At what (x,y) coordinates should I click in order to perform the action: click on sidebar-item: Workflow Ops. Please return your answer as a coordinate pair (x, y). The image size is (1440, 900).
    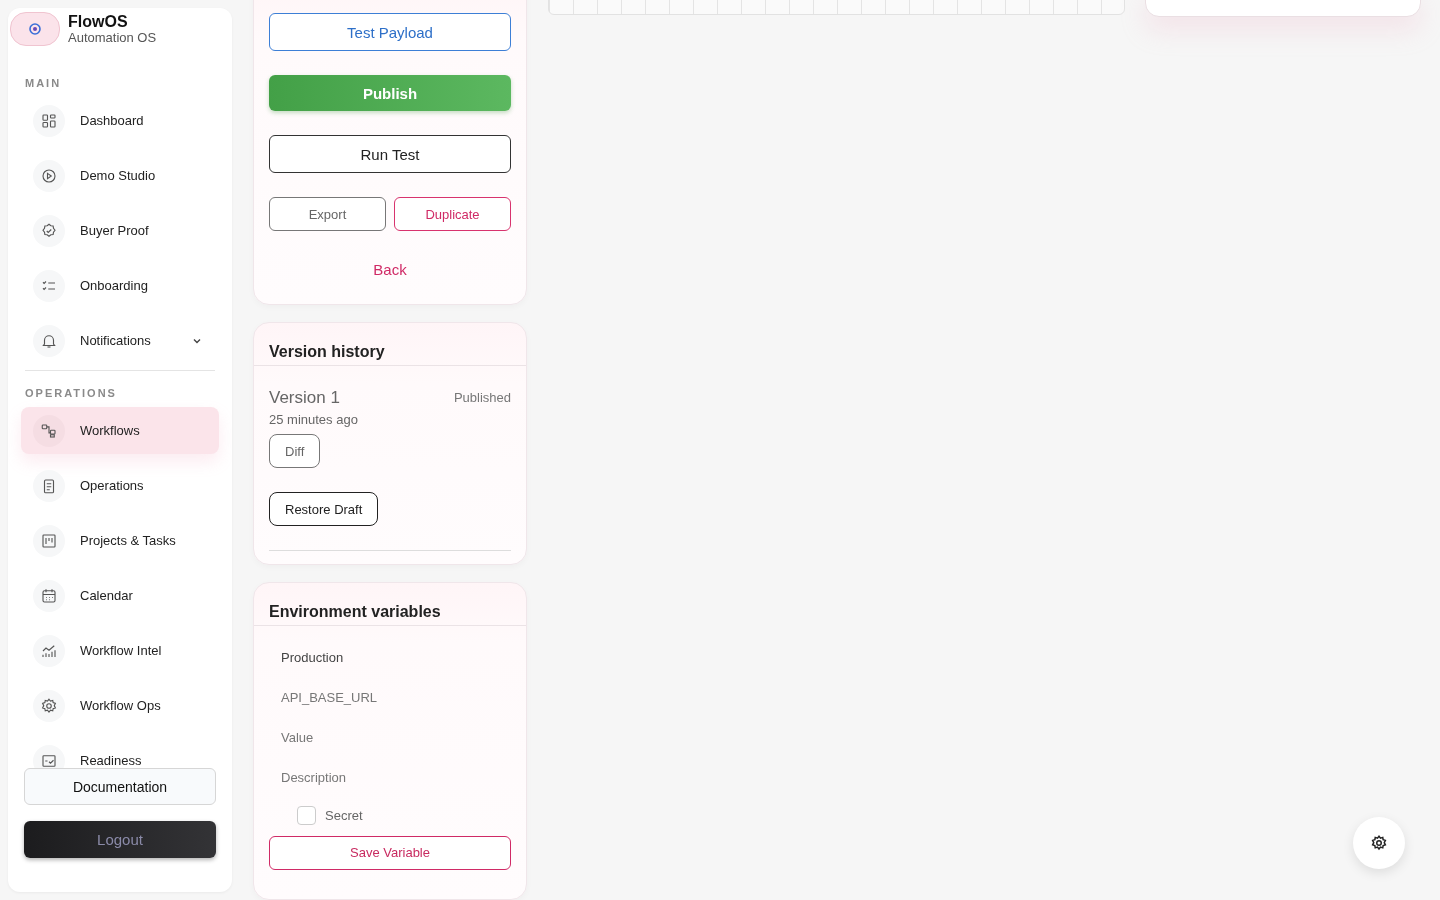
    Looking at the image, I should click on (120, 705).